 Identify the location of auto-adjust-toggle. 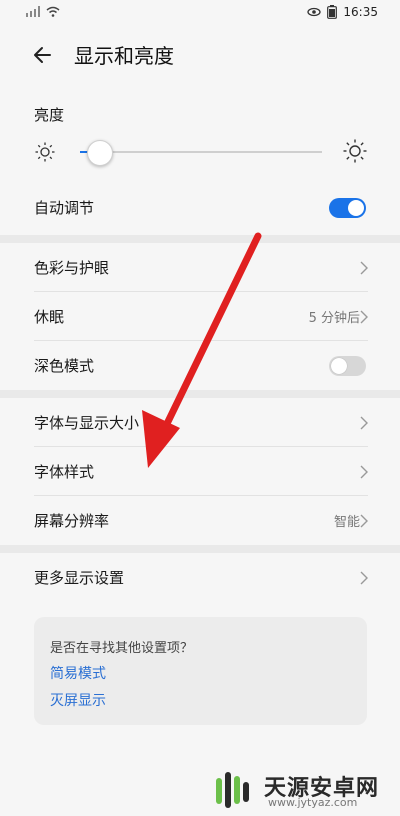
(347, 207).